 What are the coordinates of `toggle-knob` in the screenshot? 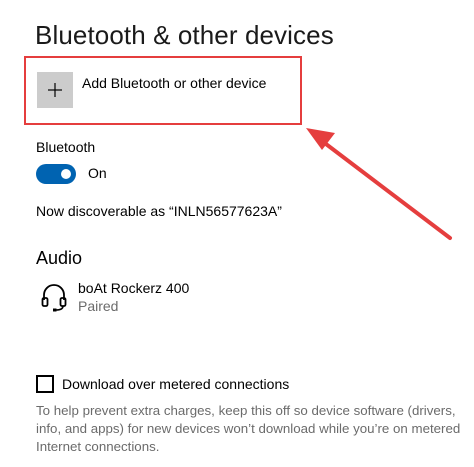 It's located at (66, 174).